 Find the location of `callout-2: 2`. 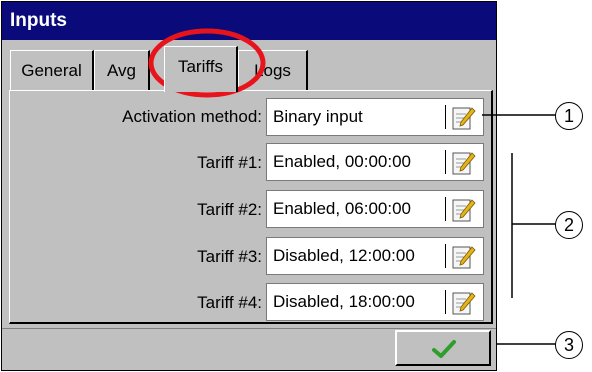

callout-2: 2 is located at coordinates (569, 225).